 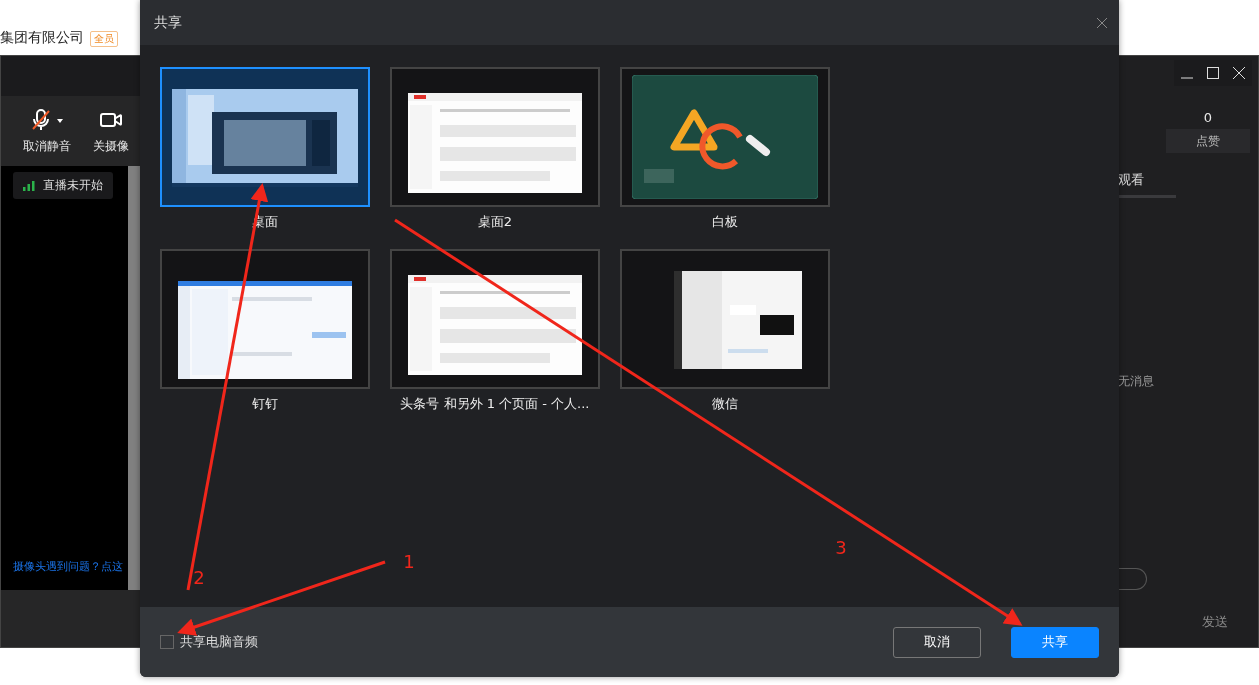 What do you see at coordinates (1213, 73) in the screenshot?
I see `maximize-icon` at bounding box center [1213, 73].